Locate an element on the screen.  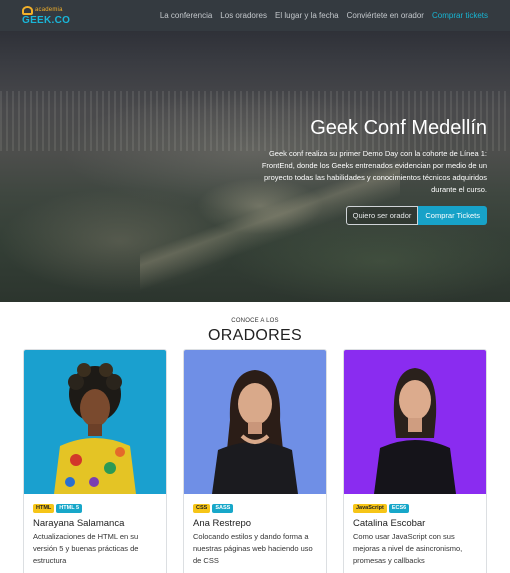
badge-group: CSS SASS is located at coordinates (255, 508).